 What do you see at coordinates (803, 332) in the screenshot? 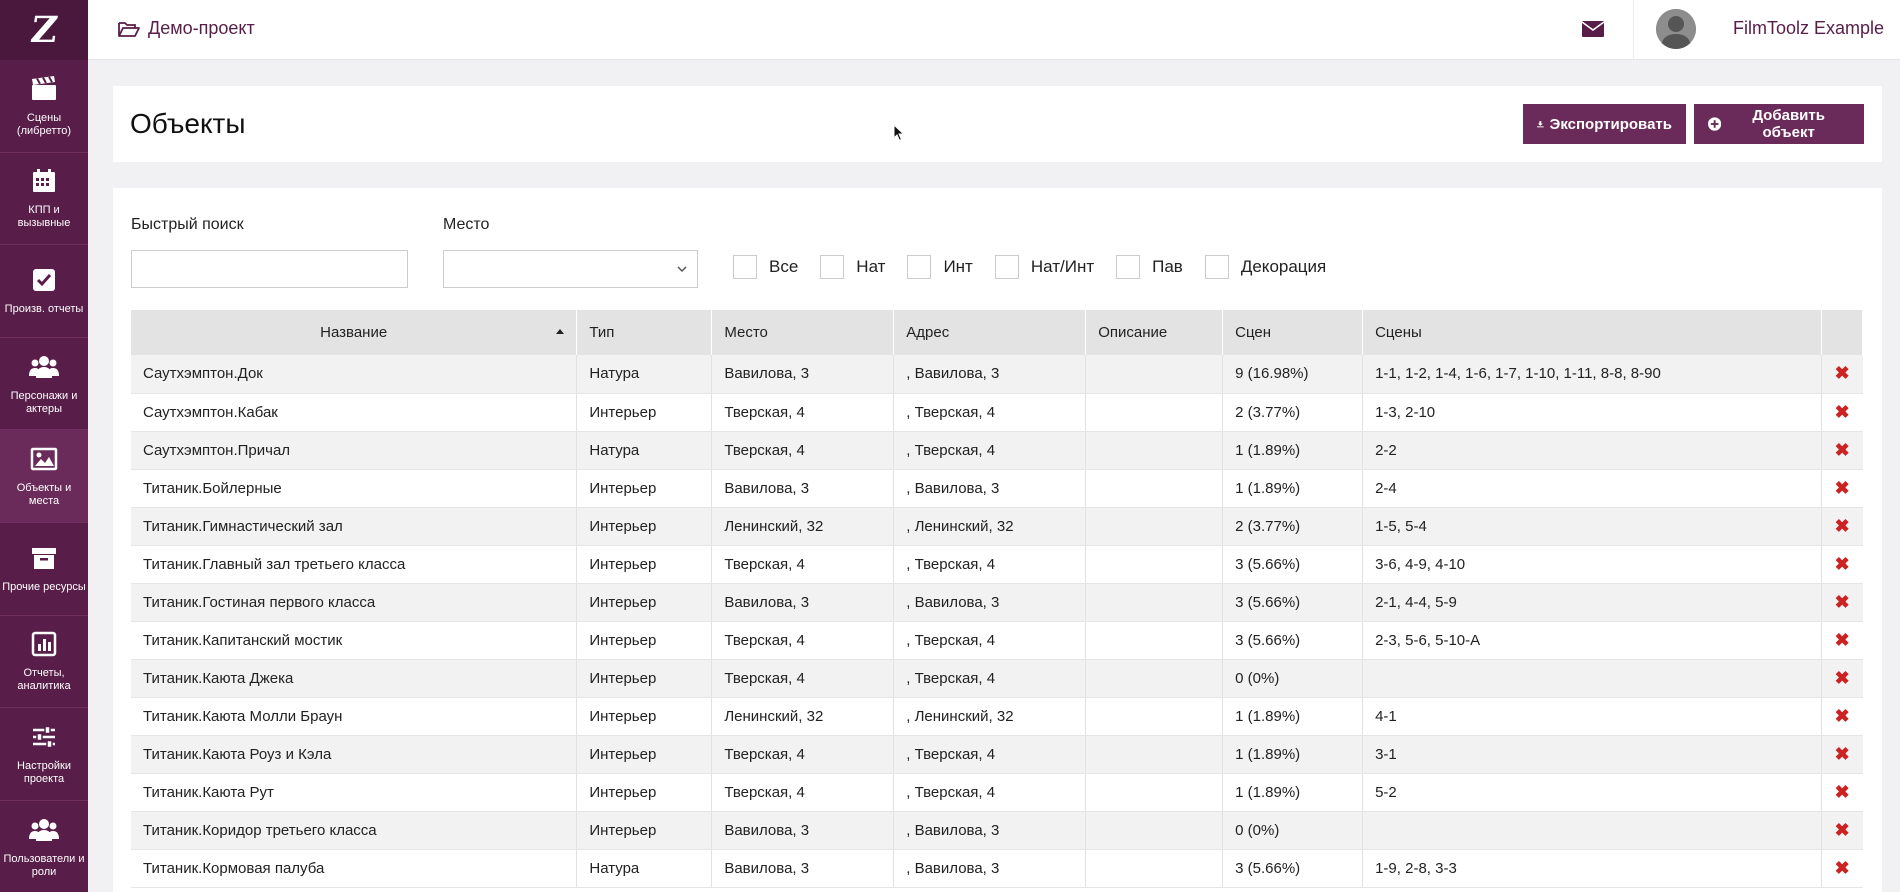
I see `column-header-place: Место` at bounding box center [803, 332].